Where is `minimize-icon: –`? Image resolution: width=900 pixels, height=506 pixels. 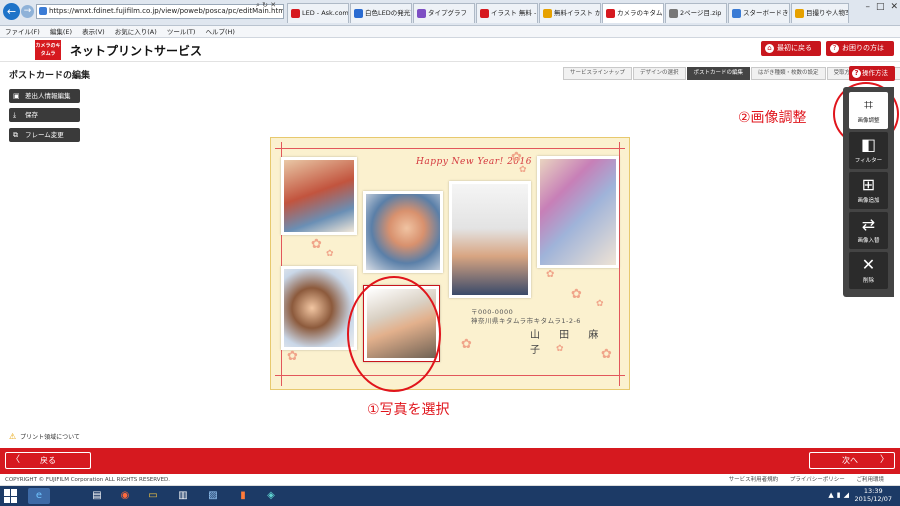
minimize-icon: – is located at coordinates (867, 7).